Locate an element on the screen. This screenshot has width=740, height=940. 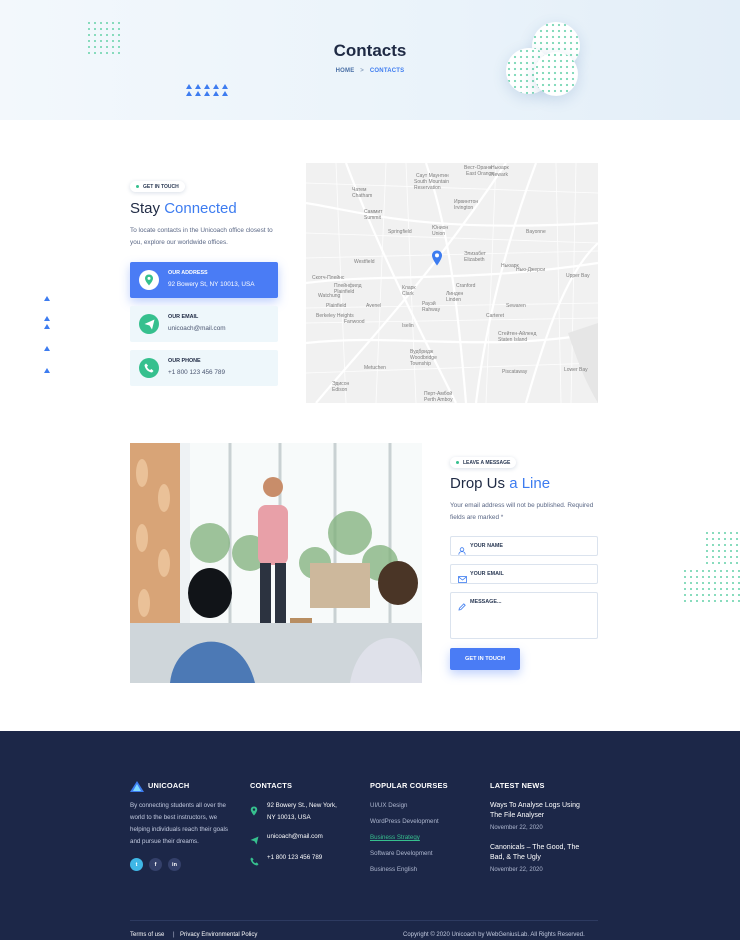
section-badge: LEAVE A MESSAGE is located at coordinates (483, 462).